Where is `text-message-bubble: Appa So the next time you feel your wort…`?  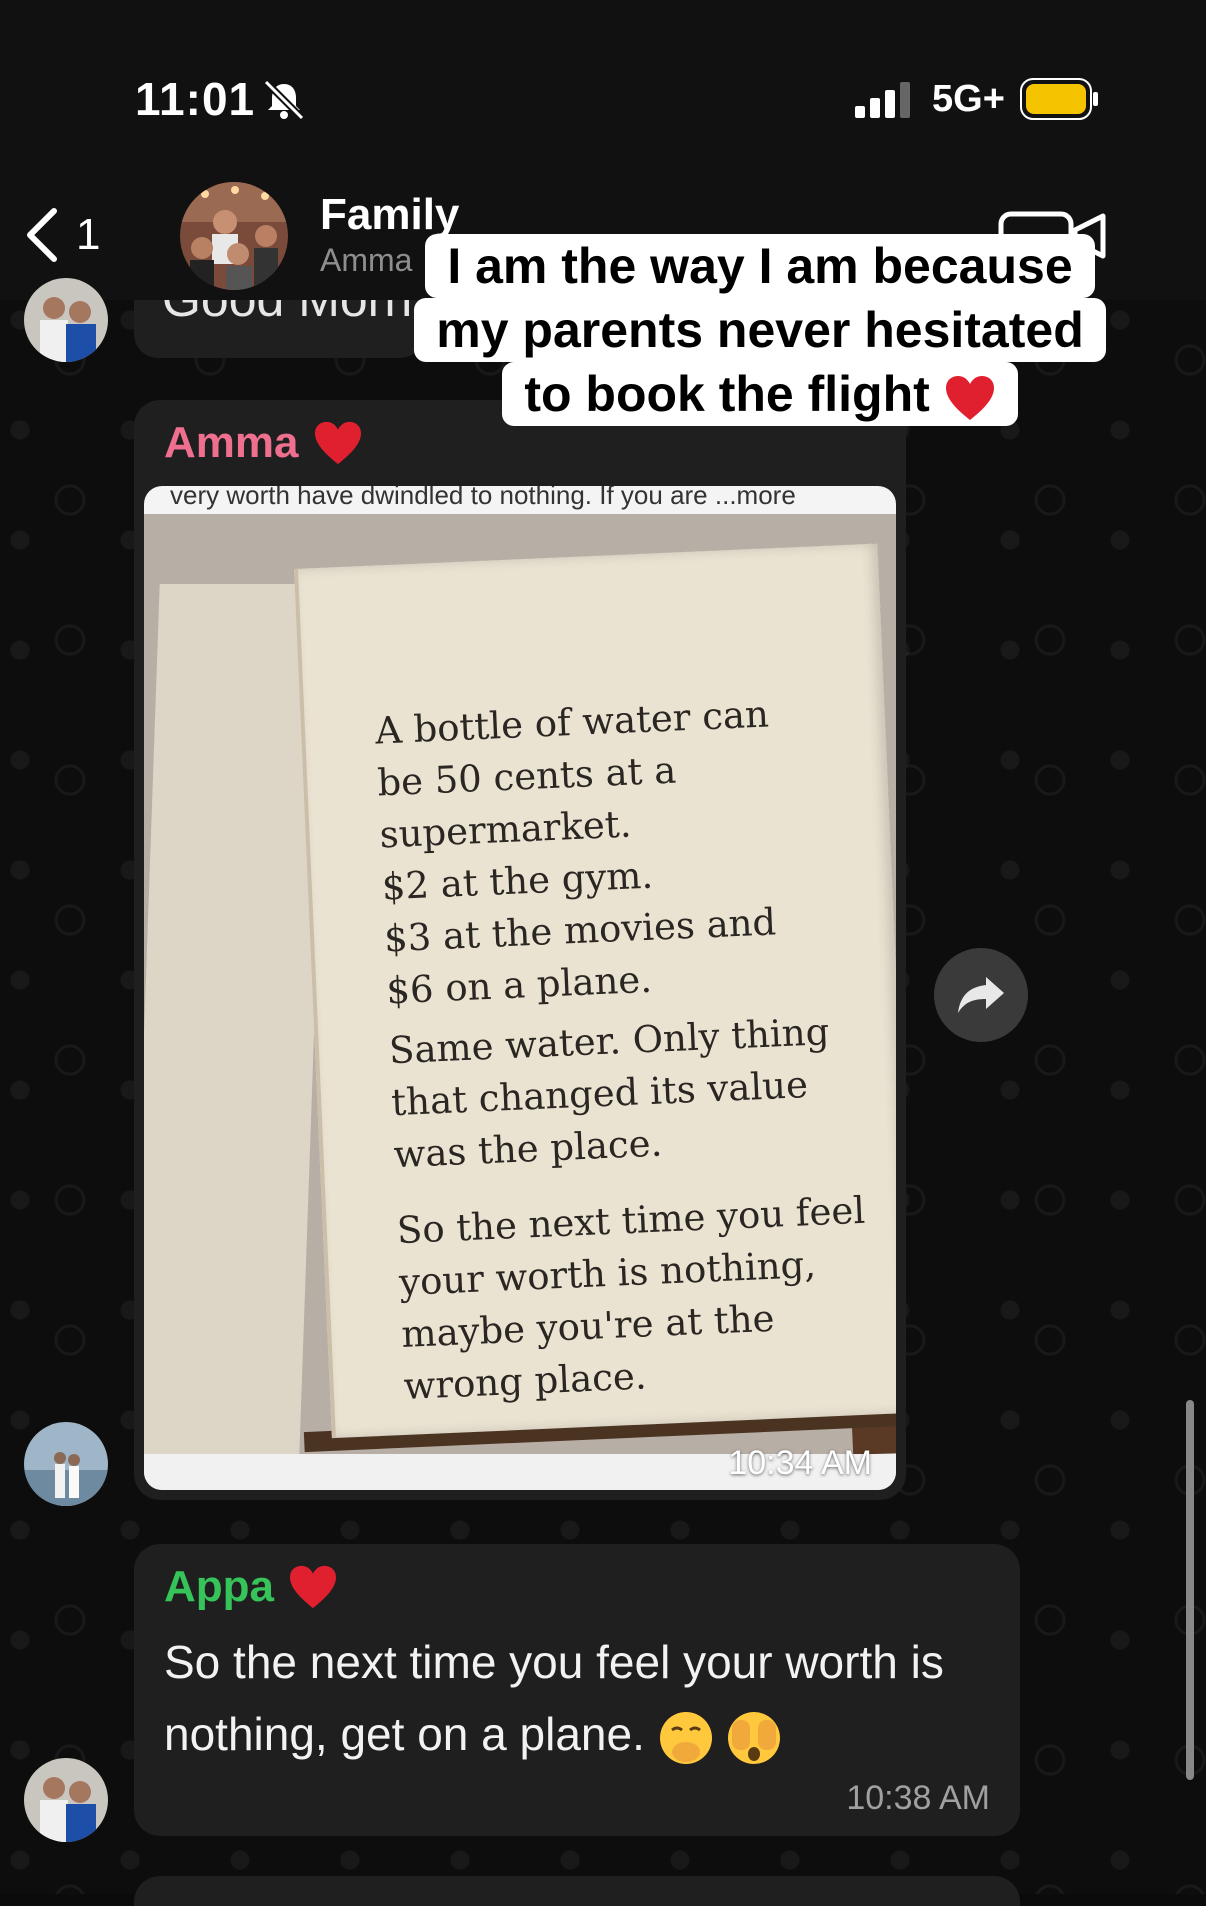 text-message-bubble: Appa So the next time you feel your wort… is located at coordinates (577, 1690).